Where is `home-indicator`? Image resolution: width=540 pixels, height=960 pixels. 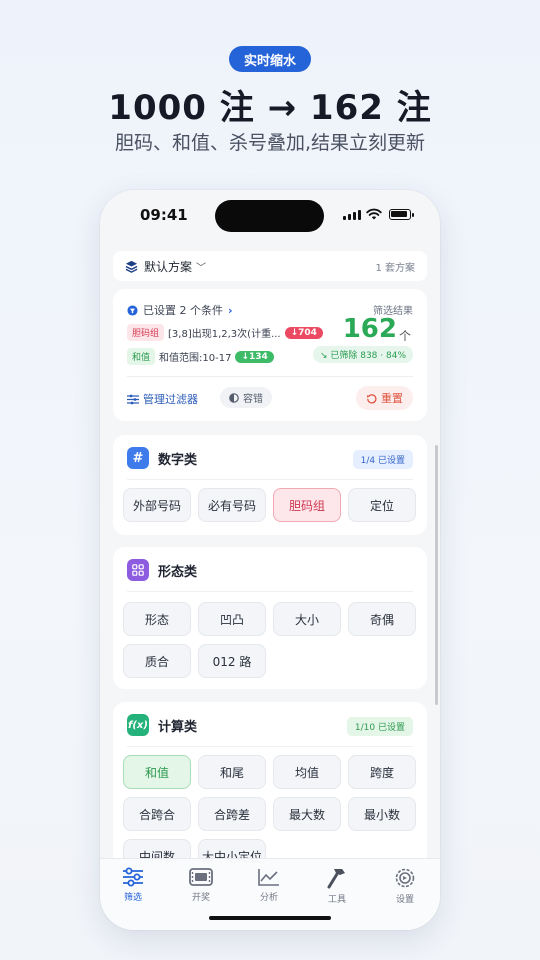 home-indicator is located at coordinates (270, 918).